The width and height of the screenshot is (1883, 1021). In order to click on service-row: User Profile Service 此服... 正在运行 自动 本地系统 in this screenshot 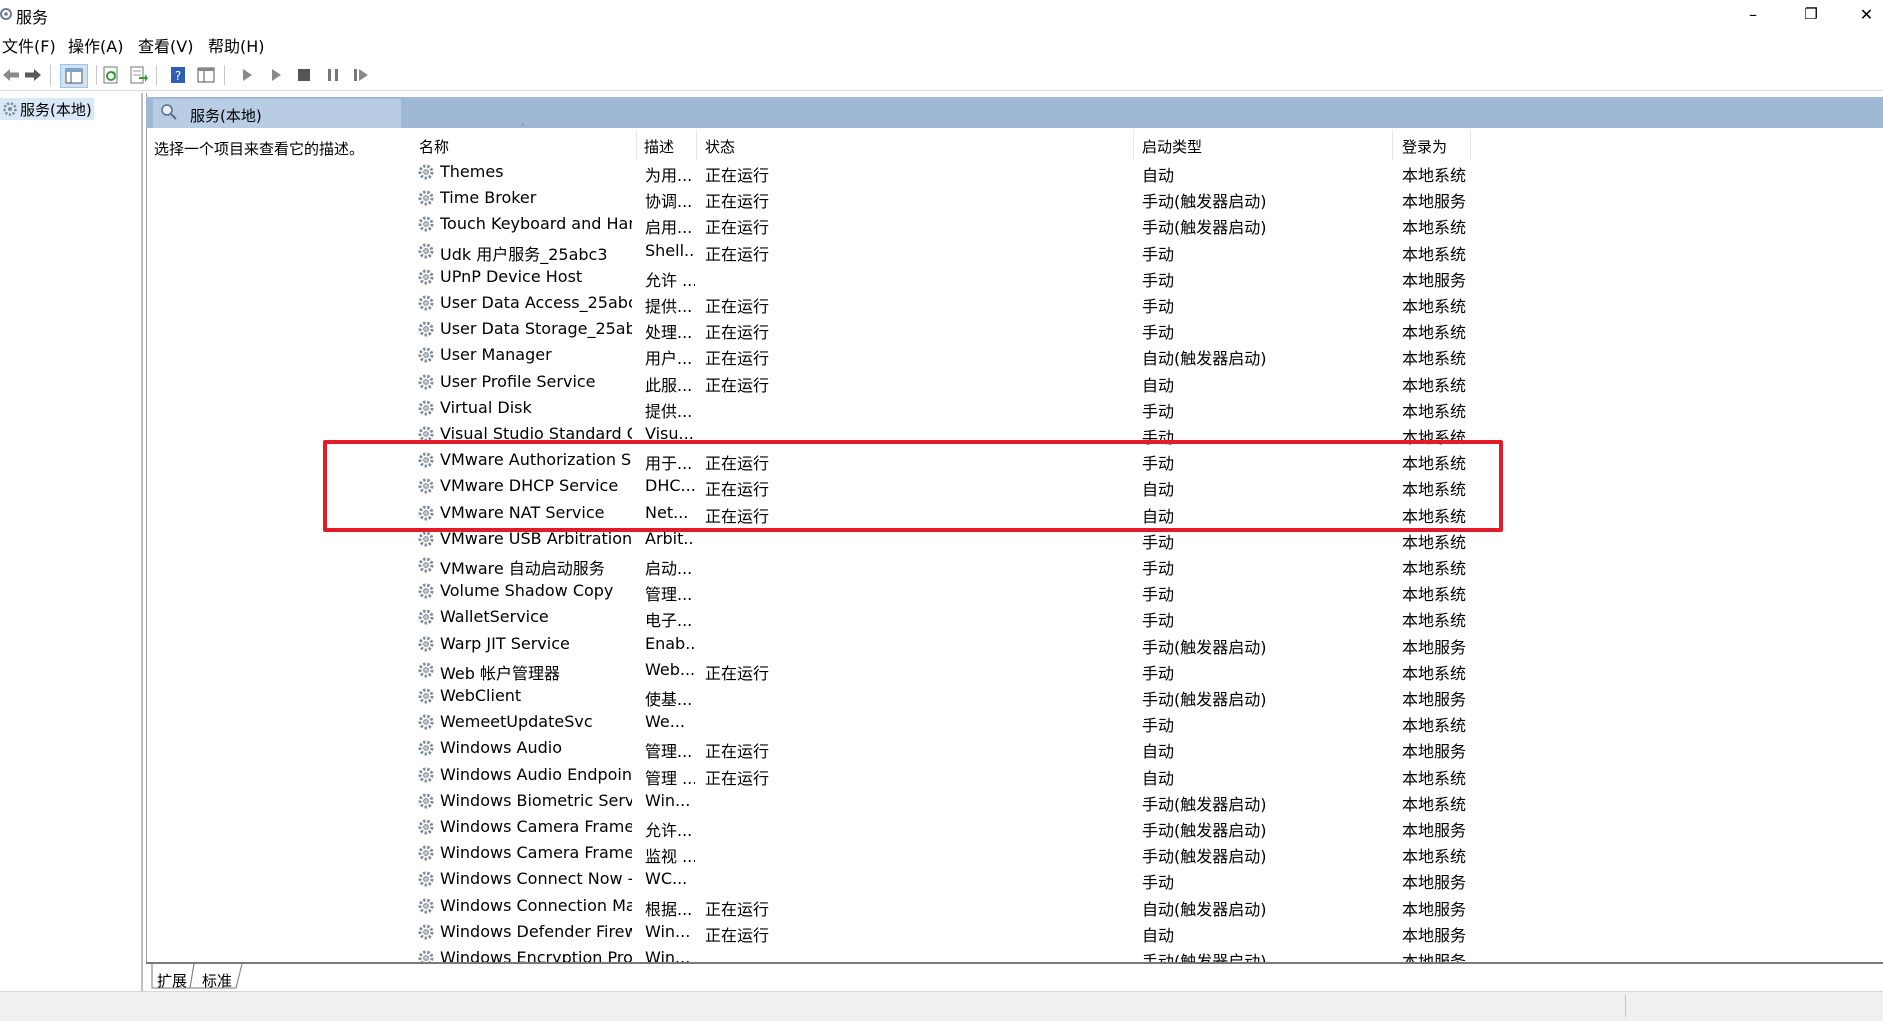, I will do `click(940, 382)`.